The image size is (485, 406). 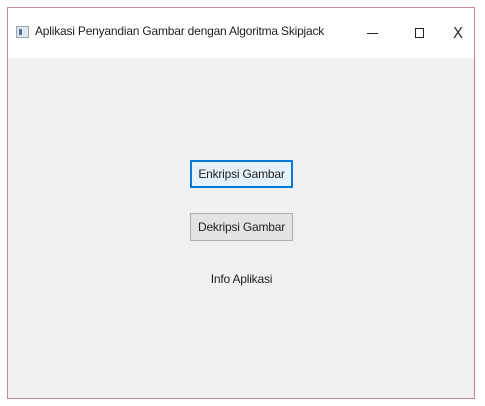 I want to click on maximize-button, so click(x=419, y=33).